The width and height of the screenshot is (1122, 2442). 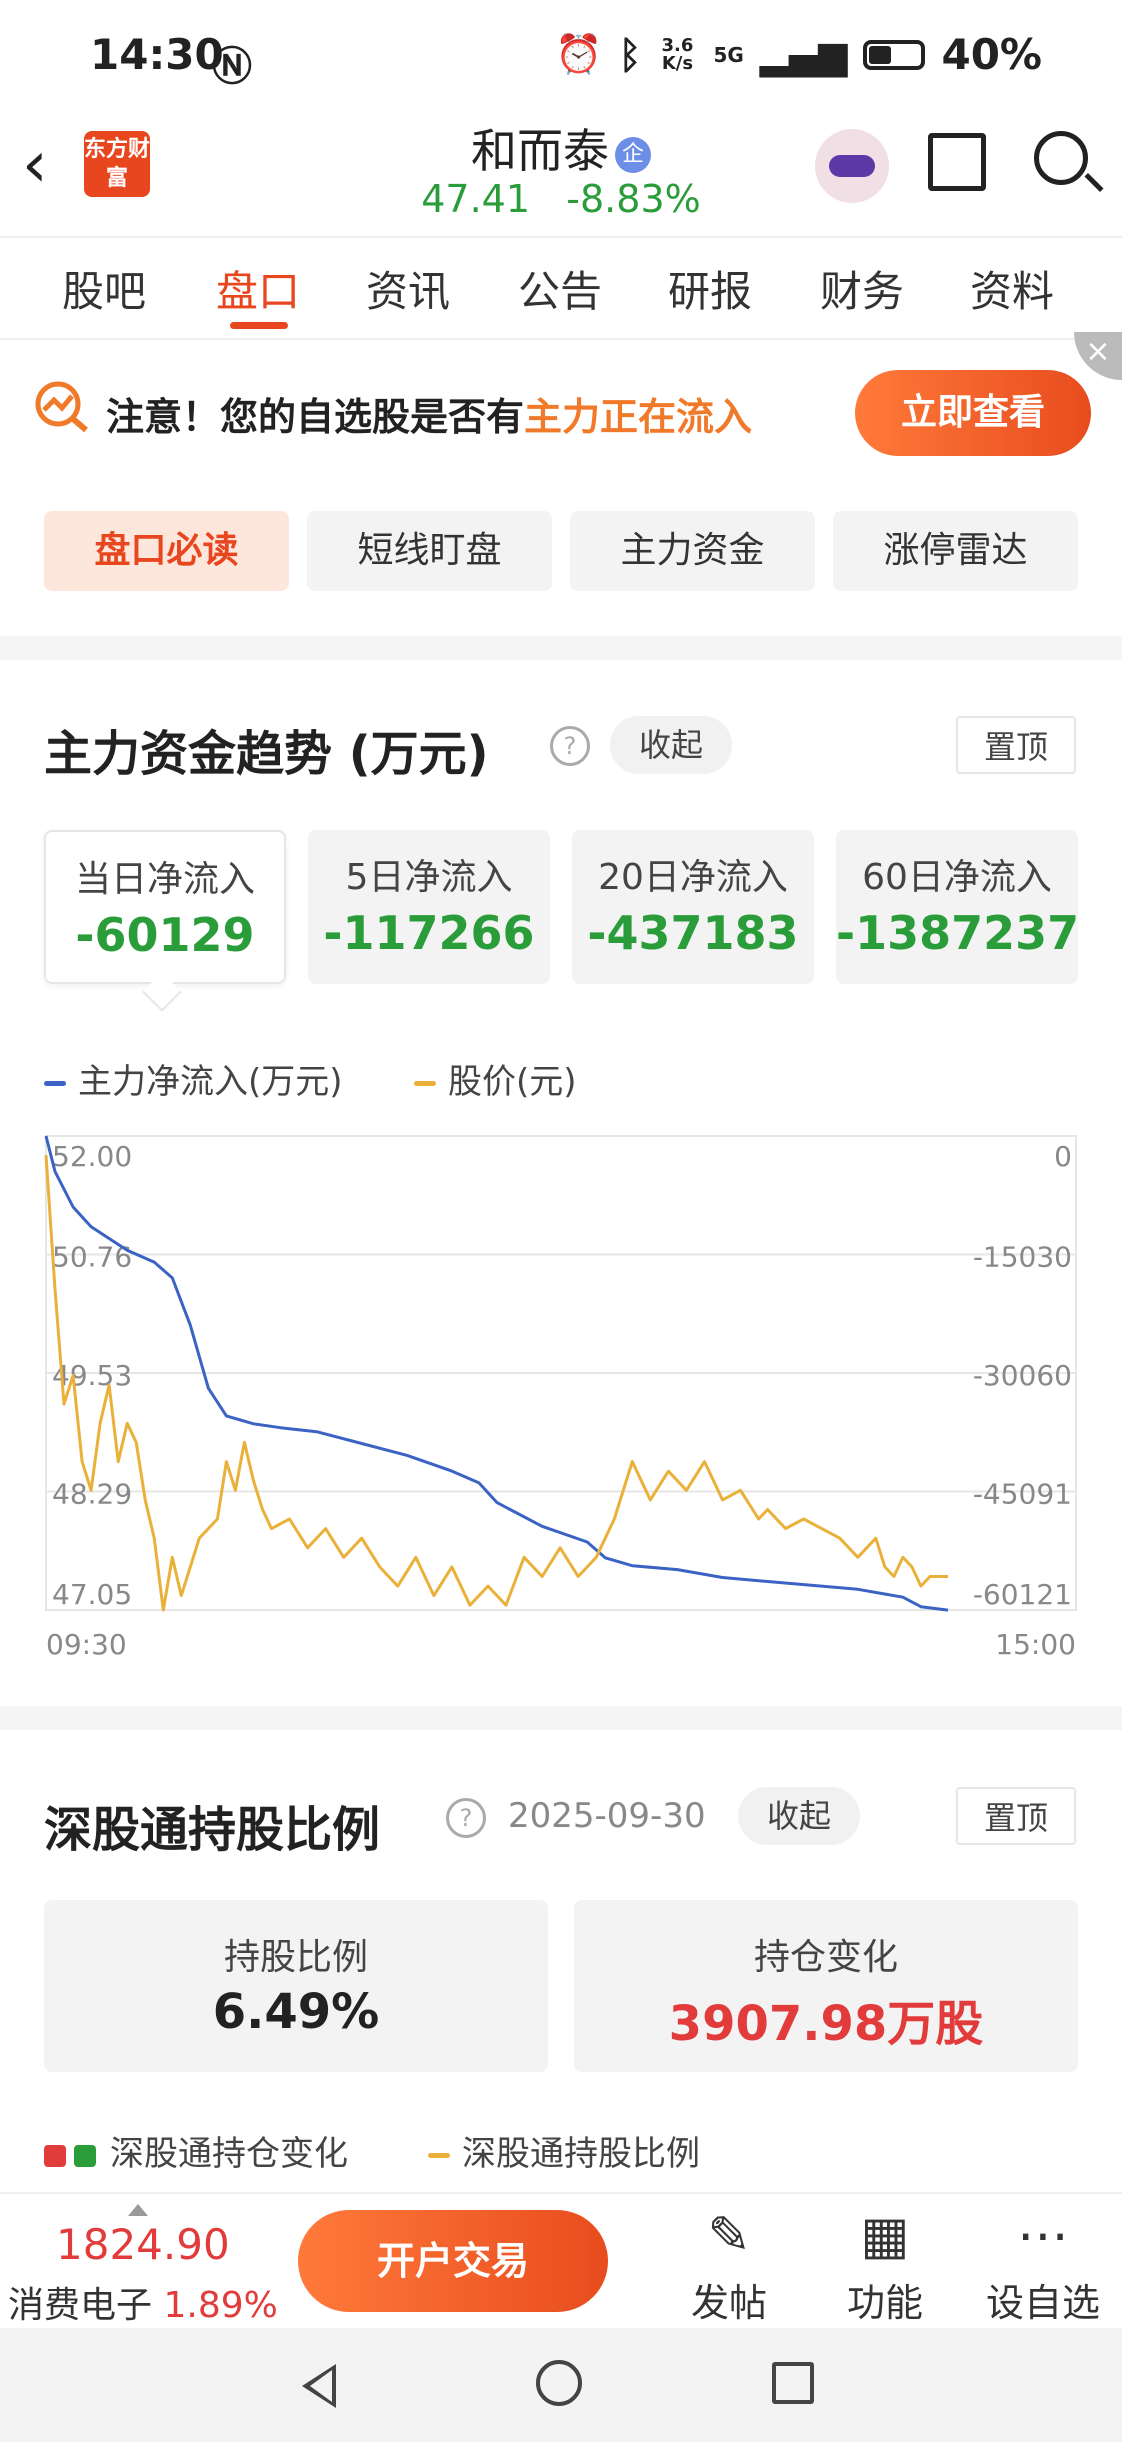 I want to click on open-account-trade-button: 开户交易, so click(x=453, y=2261).